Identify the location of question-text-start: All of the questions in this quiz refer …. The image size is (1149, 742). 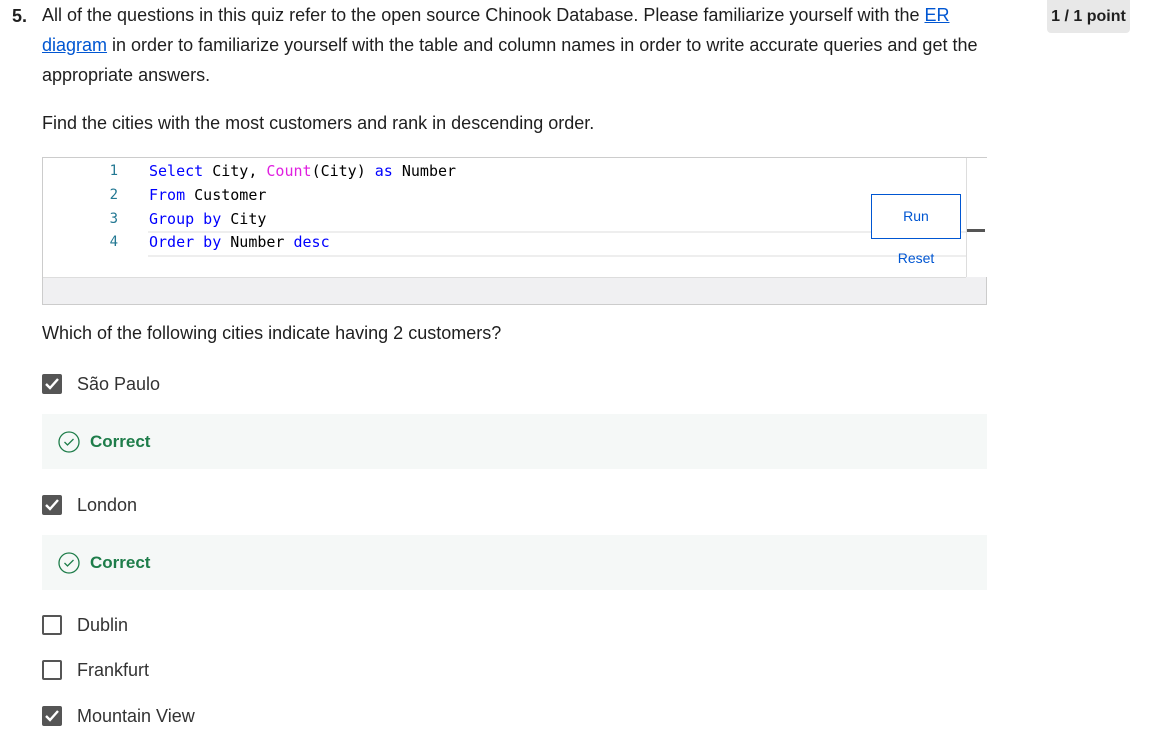
(483, 15).